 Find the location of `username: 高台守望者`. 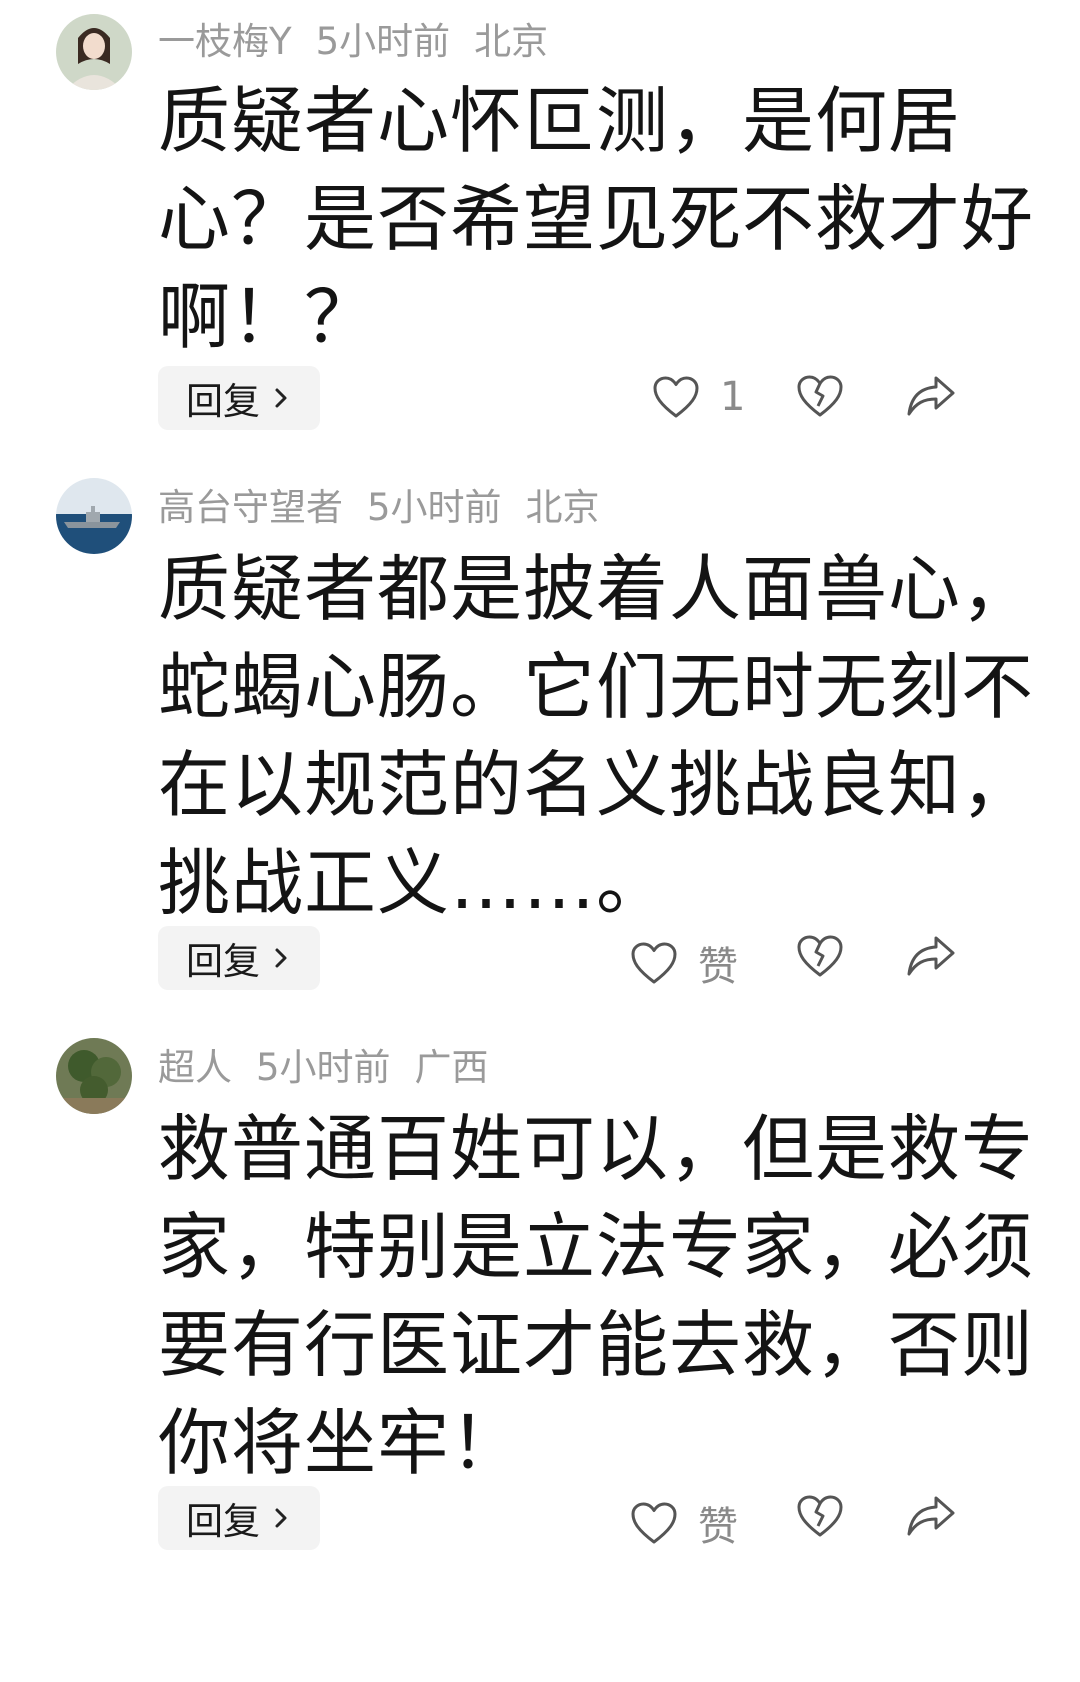

username: 高台守望者 is located at coordinates (250, 507).